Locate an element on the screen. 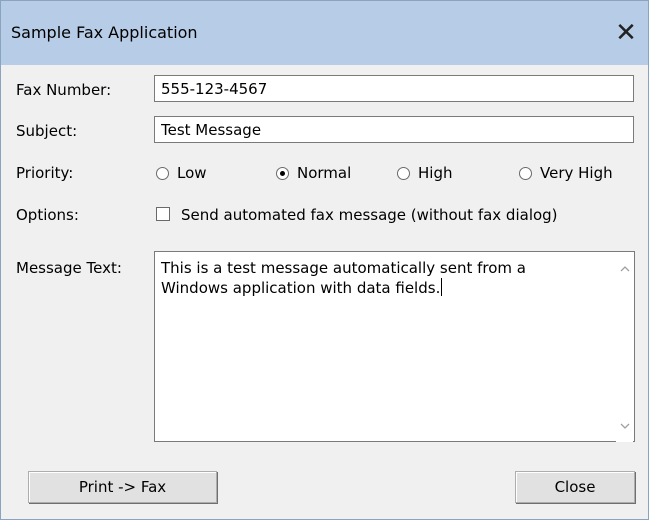 This screenshot has width=649, height=520. automated-fax-checkbox is located at coordinates (163, 214).